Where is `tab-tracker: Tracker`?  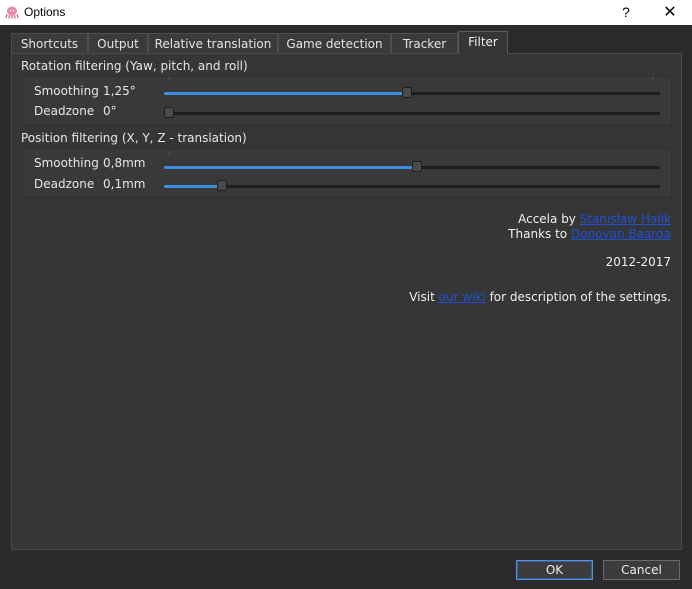
tab-tracker: Tracker is located at coordinates (424, 43).